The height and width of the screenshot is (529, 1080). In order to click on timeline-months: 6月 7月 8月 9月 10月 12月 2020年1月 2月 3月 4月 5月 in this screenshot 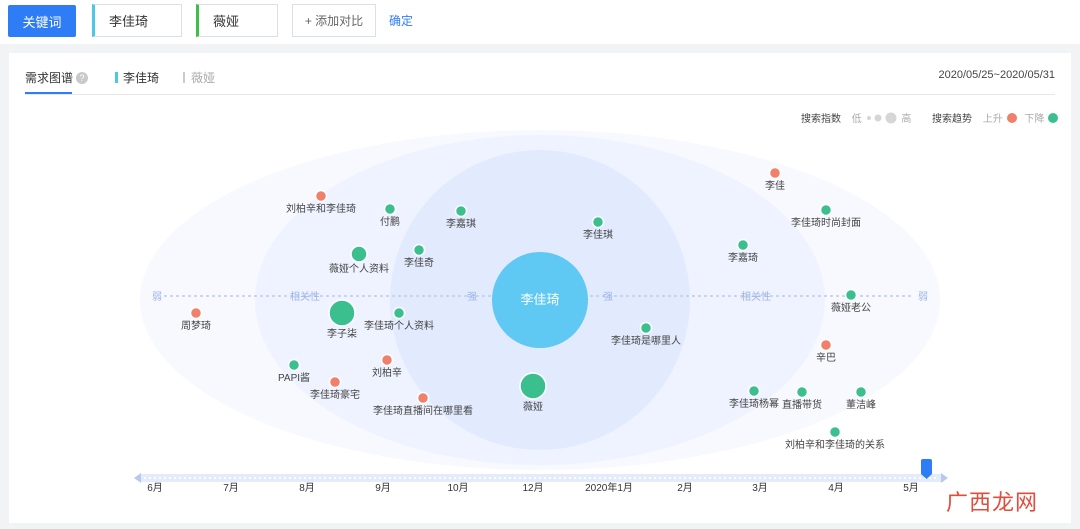, I will do `click(533, 487)`.